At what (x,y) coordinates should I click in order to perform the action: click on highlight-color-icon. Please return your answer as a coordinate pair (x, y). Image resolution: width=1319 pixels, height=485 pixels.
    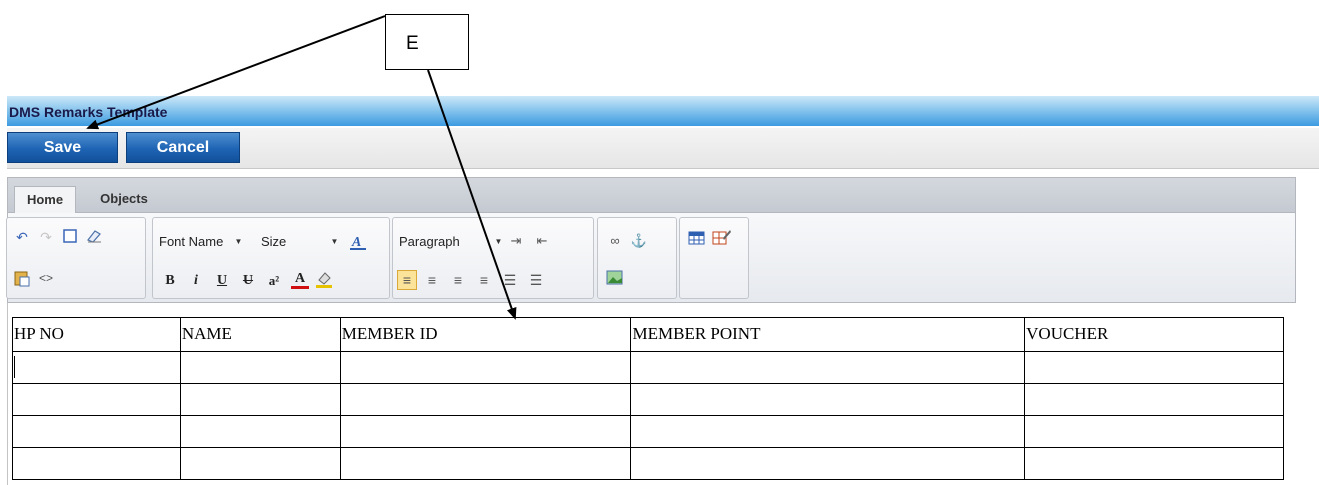
    Looking at the image, I should click on (324, 279).